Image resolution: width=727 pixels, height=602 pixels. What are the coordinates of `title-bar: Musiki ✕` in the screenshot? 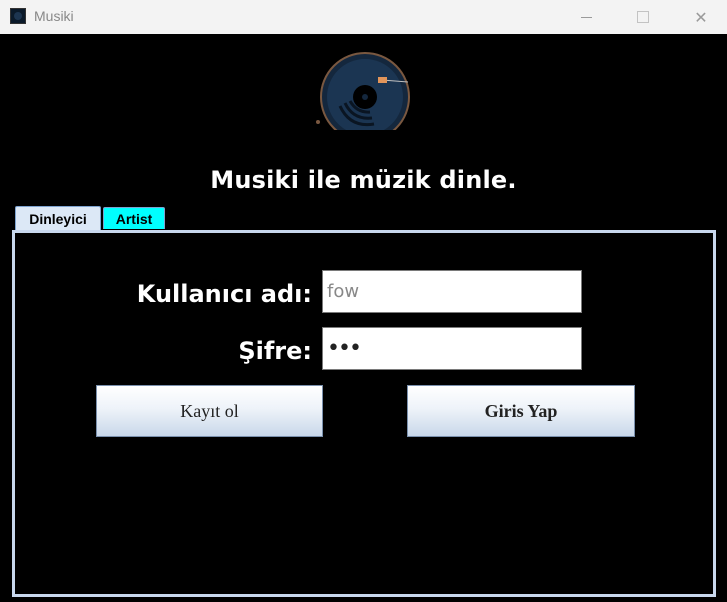 It's located at (363, 17).